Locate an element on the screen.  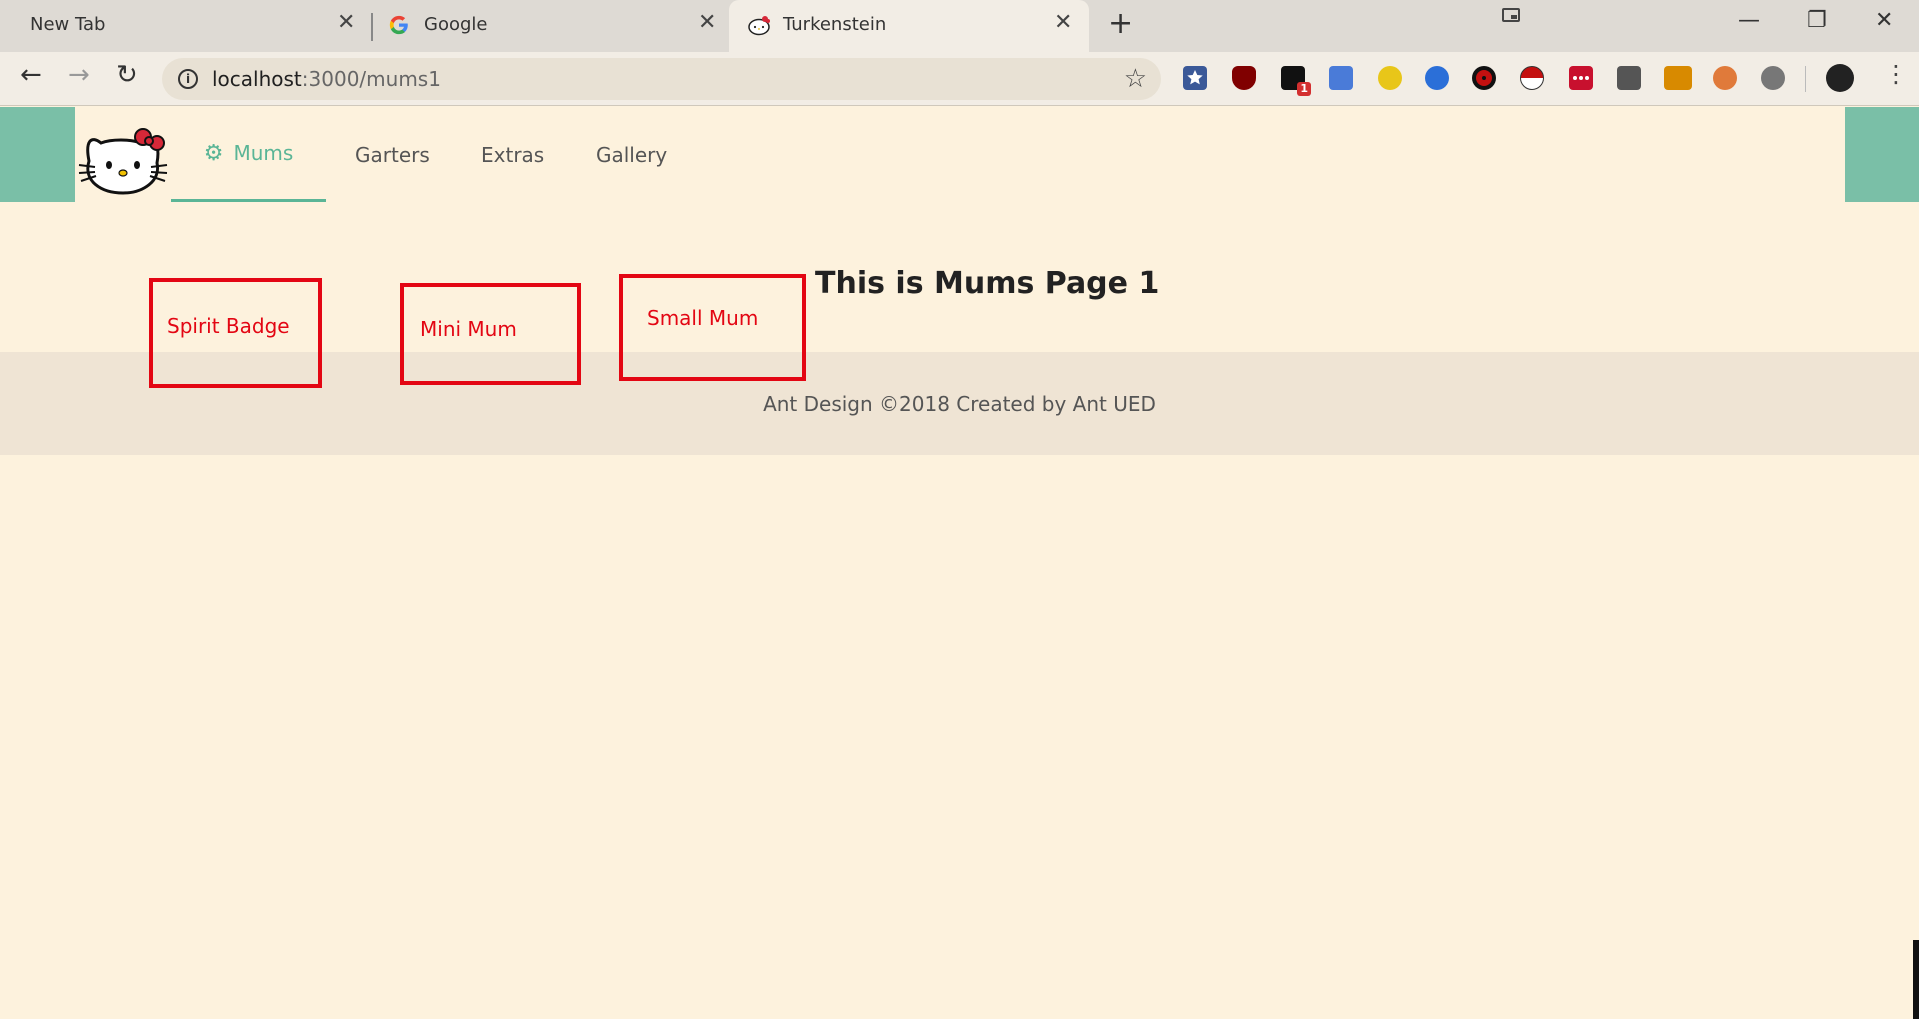
box-label: Spirit Badge is located at coordinates (228, 326).